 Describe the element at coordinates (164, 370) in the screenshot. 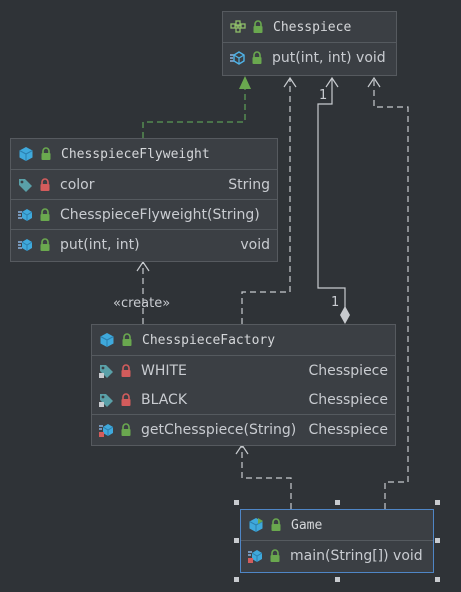

I see `field-name: WHITE` at that location.